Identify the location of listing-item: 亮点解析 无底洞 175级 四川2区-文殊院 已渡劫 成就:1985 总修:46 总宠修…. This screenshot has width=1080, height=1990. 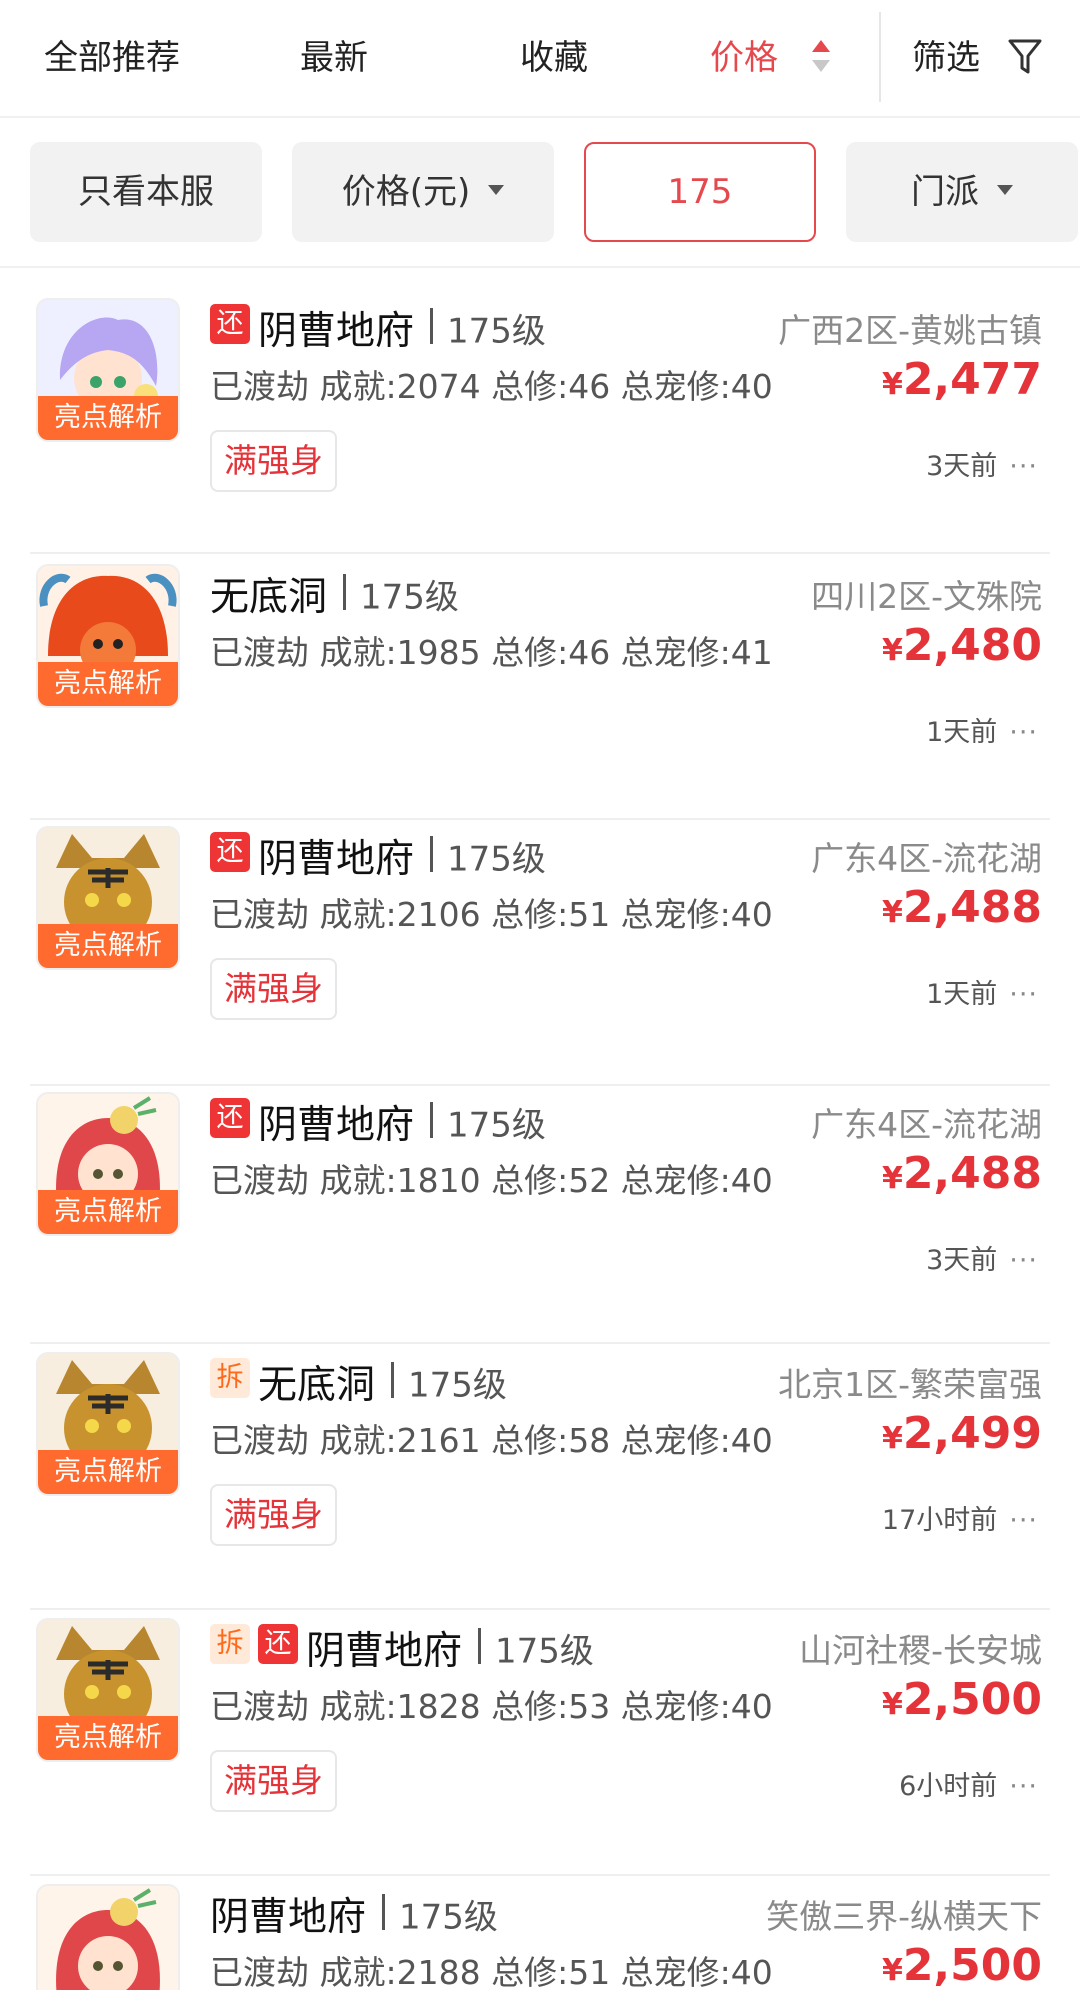
(540, 685).